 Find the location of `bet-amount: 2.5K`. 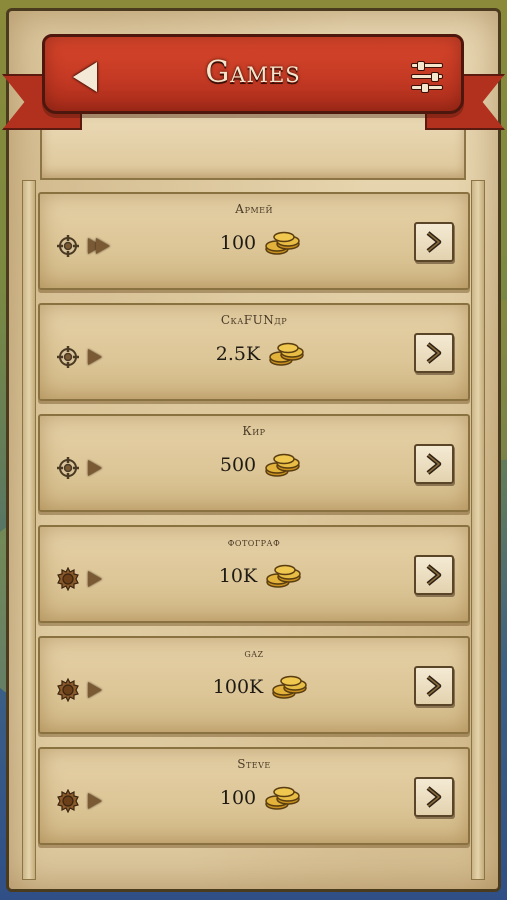

bet-amount: 2.5K is located at coordinates (254, 354).